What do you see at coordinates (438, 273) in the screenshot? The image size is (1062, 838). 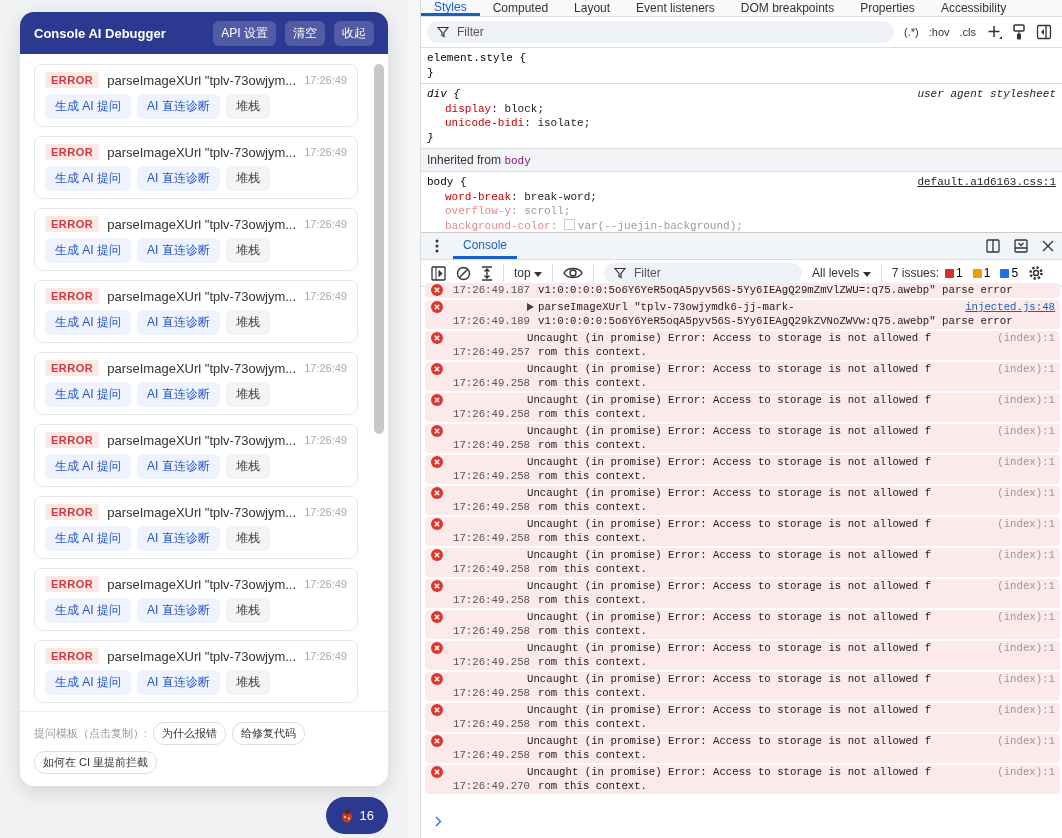 I see `sidebar-toggle-icon` at bounding box center [438, 273].